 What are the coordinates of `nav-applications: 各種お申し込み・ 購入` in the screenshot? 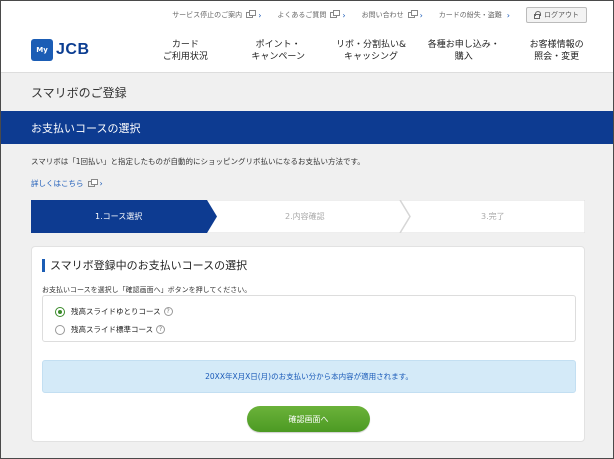 It's located at (463, 51).